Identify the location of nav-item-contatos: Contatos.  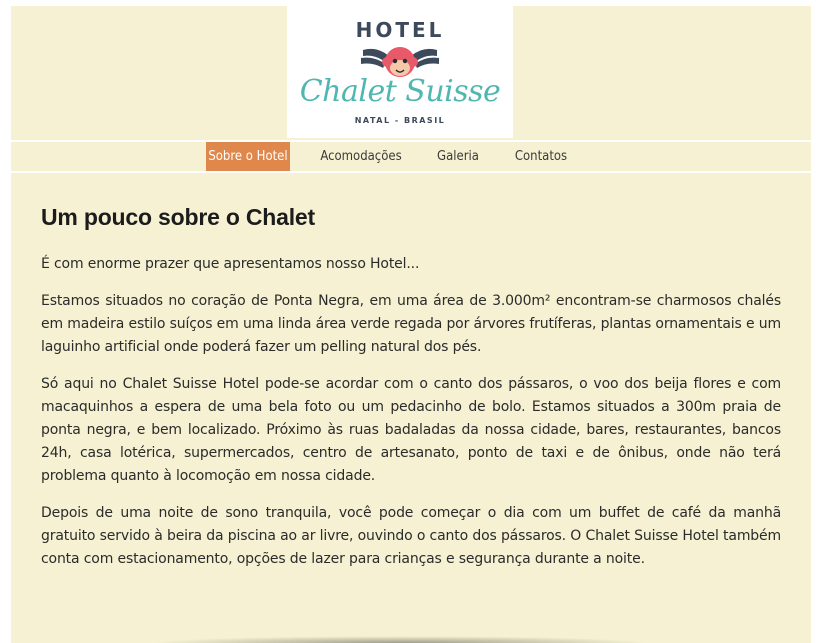
(541, 156).